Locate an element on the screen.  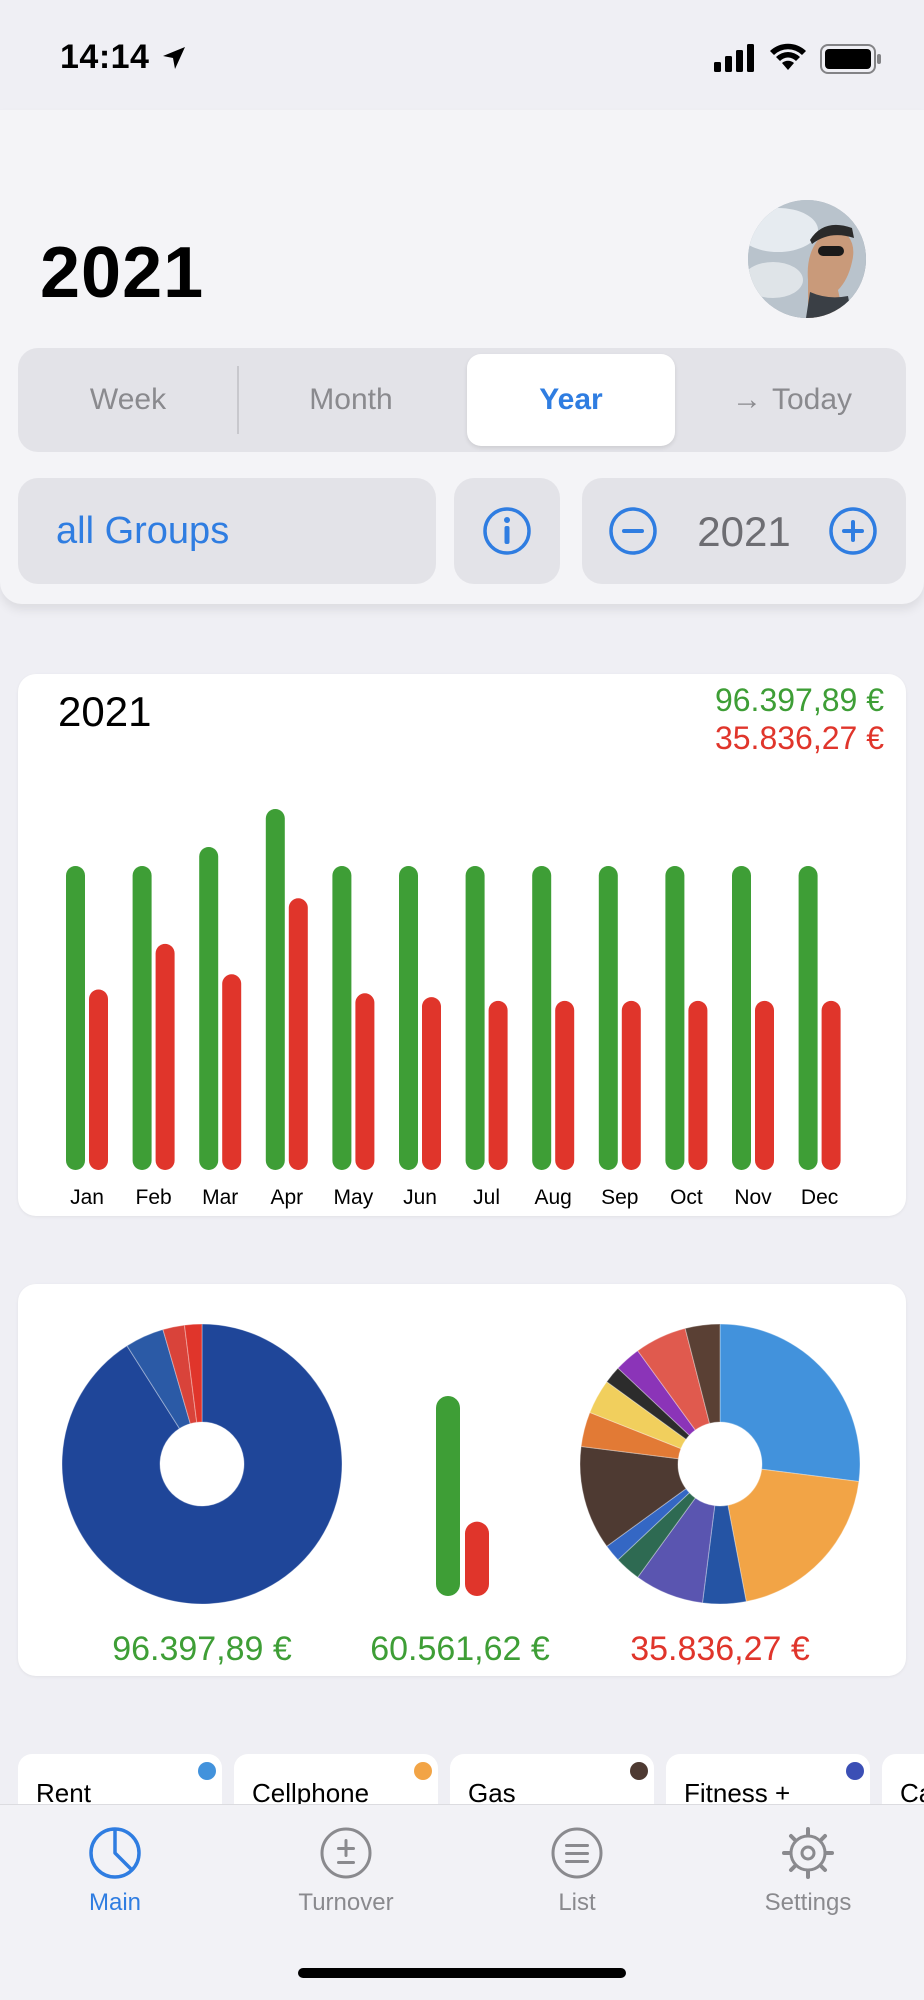
home-indicator is located at coordinates (462, 1973).